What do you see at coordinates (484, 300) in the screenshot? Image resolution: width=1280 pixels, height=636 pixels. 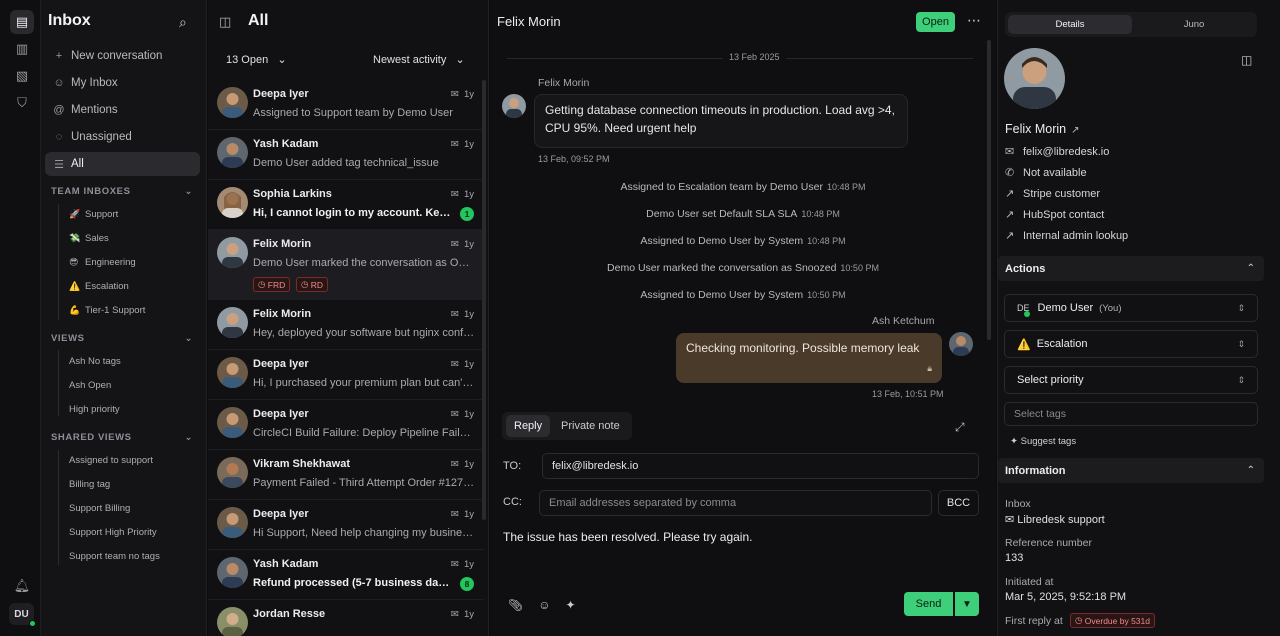 I see `list-scrollbar` at bounding box center [484, 300].